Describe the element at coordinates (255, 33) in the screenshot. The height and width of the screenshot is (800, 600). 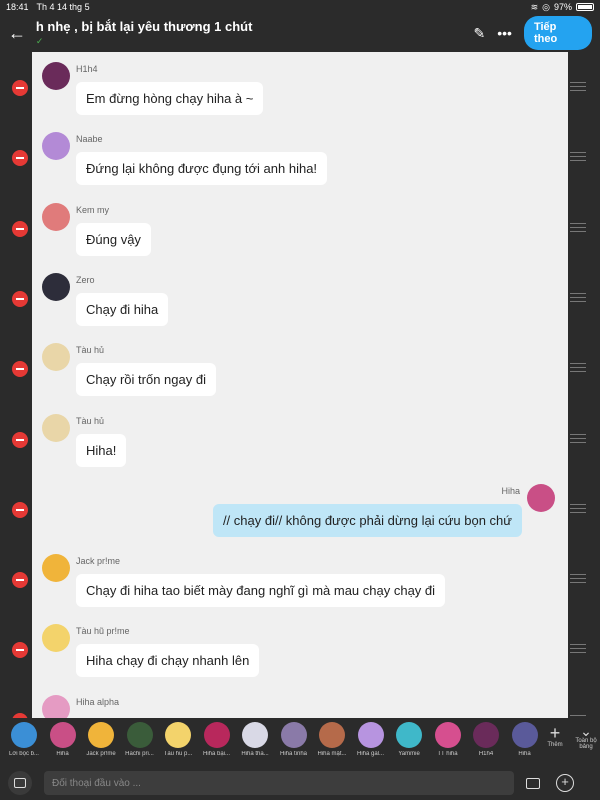
I see `title-wrap: h nhẹ , bị bắt lại yêu thương 1 chút ✓` at that location.